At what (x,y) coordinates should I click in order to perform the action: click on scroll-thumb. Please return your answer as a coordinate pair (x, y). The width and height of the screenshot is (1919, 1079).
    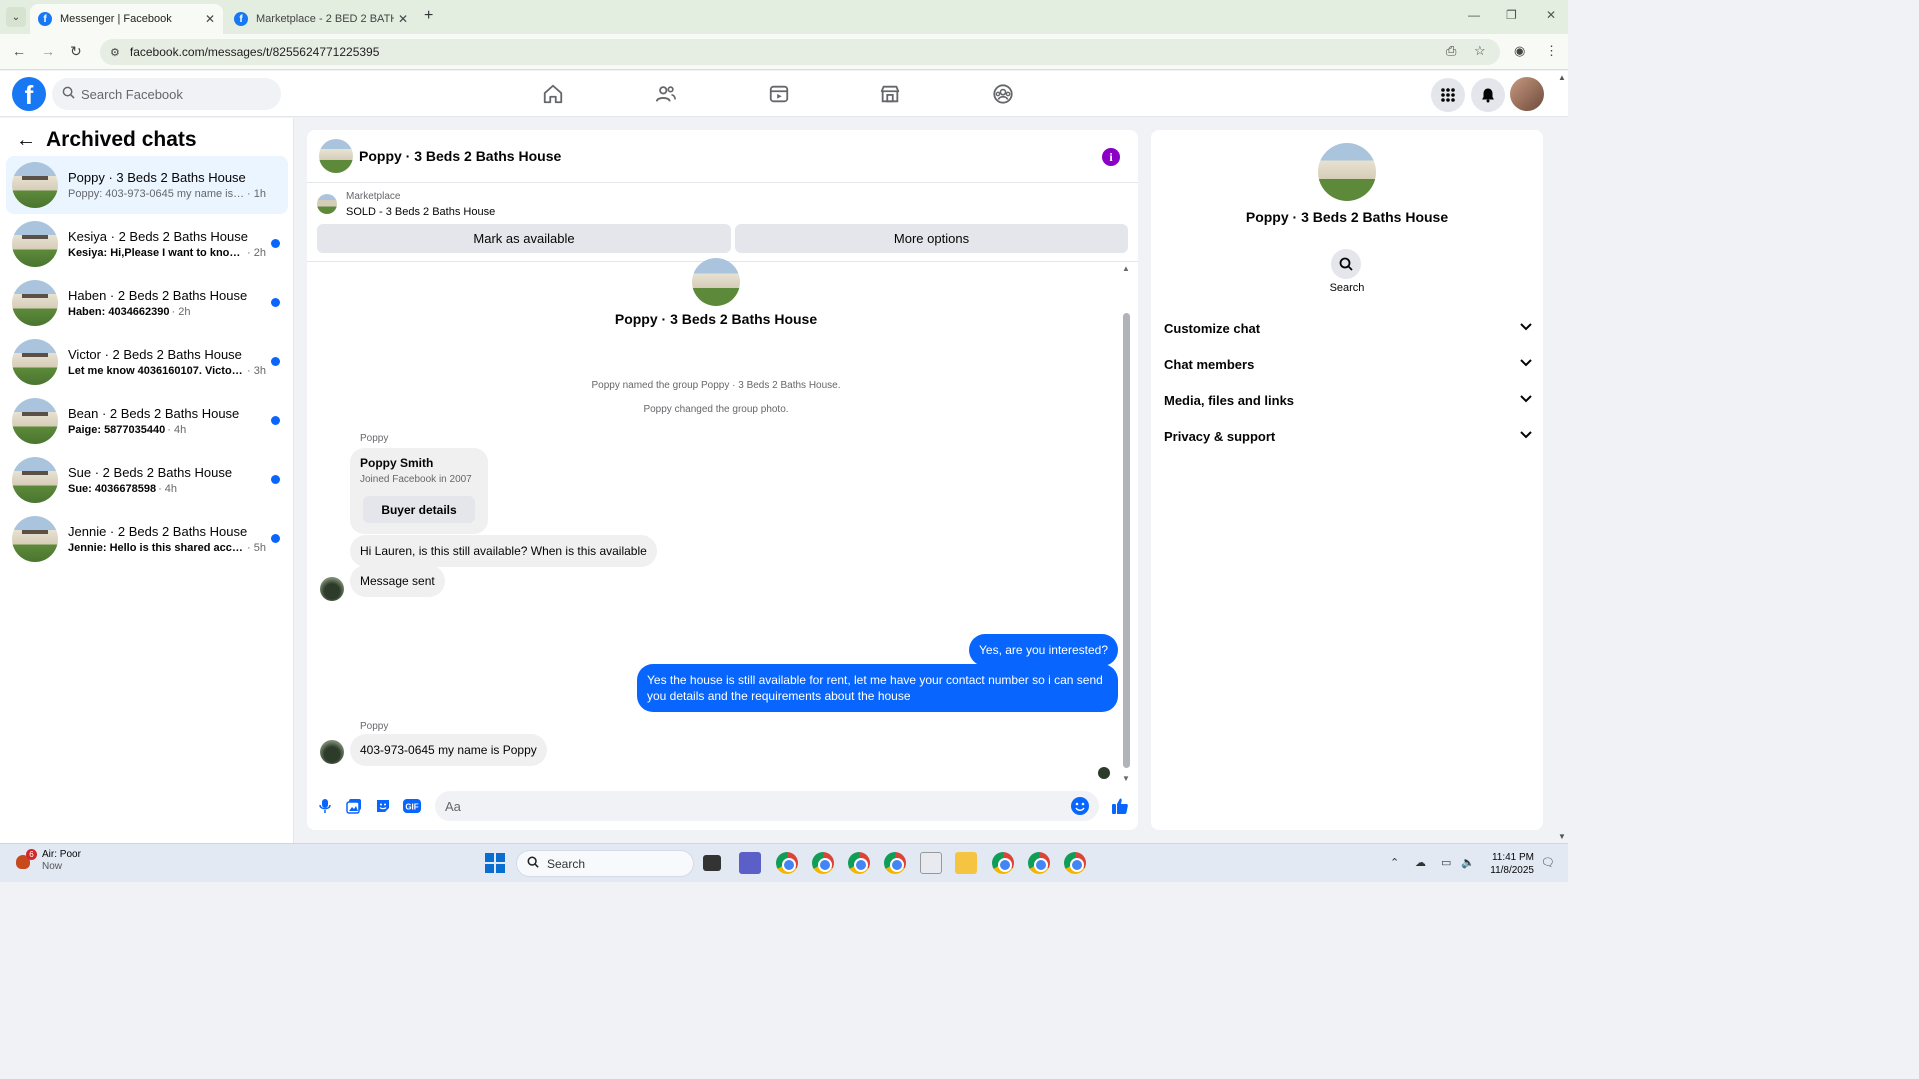
    Looking at the image, I should click on (1126, 540).